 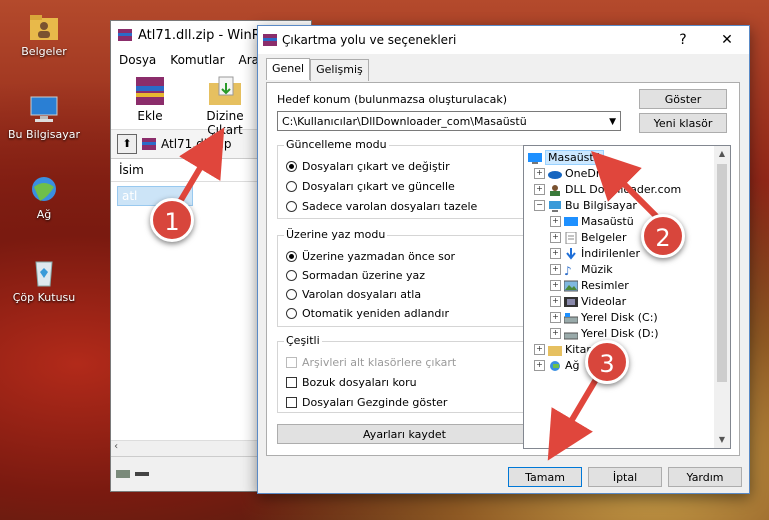 I want to click on desktop-icon-label: Çöp Kutusu, so click(x=44, y=297).